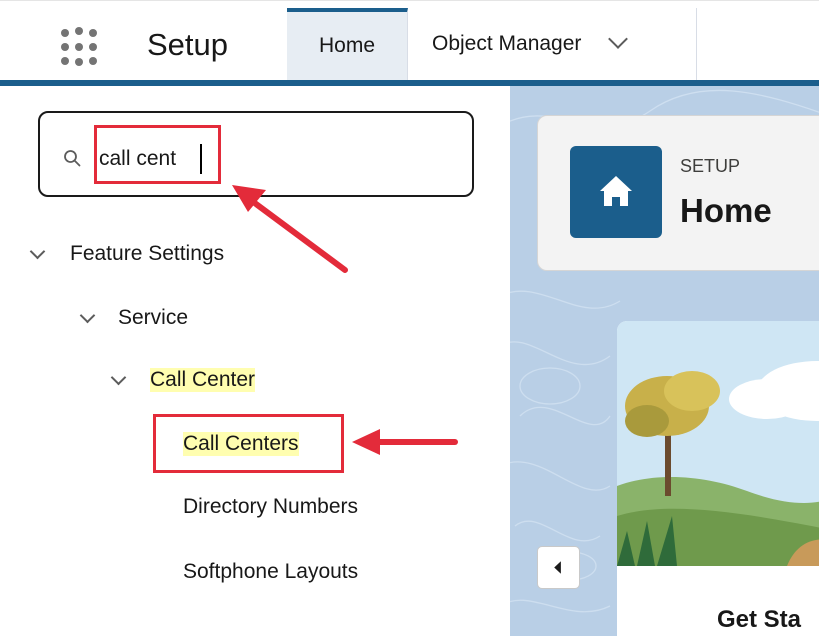 The image size is (819, 636). What do you see at coordinates (507, 43) in the screenshot?
I see `tab-object-manager-label: Object Manager` at bounding box center [507, 43].